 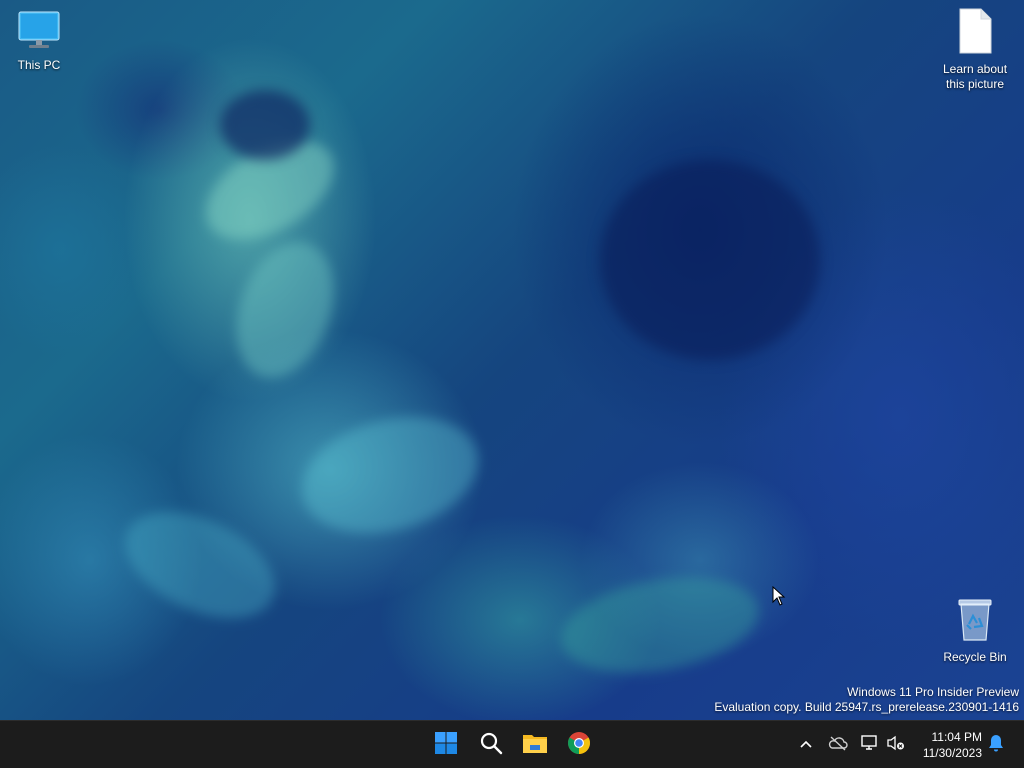 I want to click on desktop-icon-learn-about-picture: Learn about this picture, so click(x=975, y=50).